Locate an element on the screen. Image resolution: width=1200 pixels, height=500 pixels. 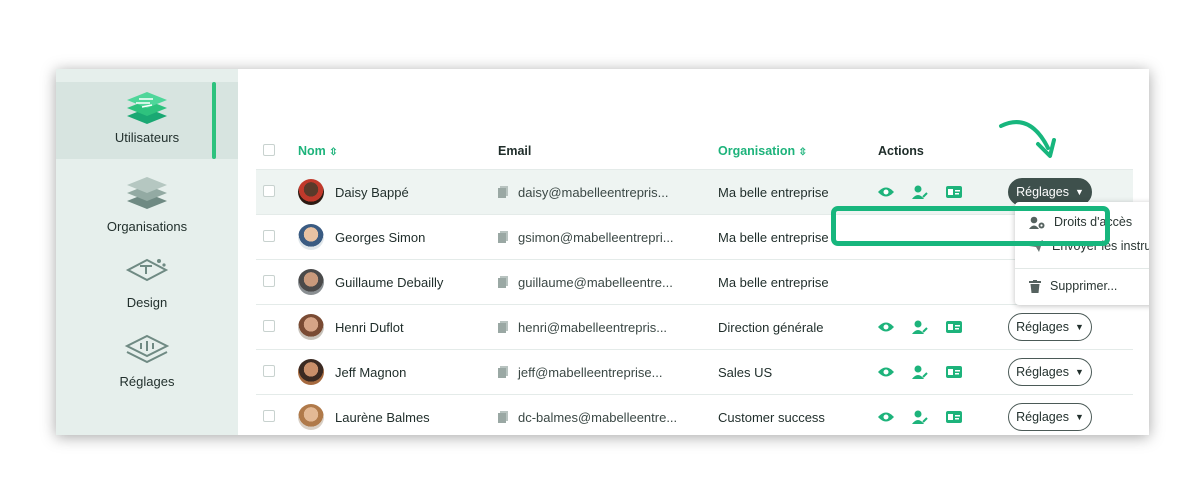
curved-arrow-icon is located at coordinates (1027, 139).